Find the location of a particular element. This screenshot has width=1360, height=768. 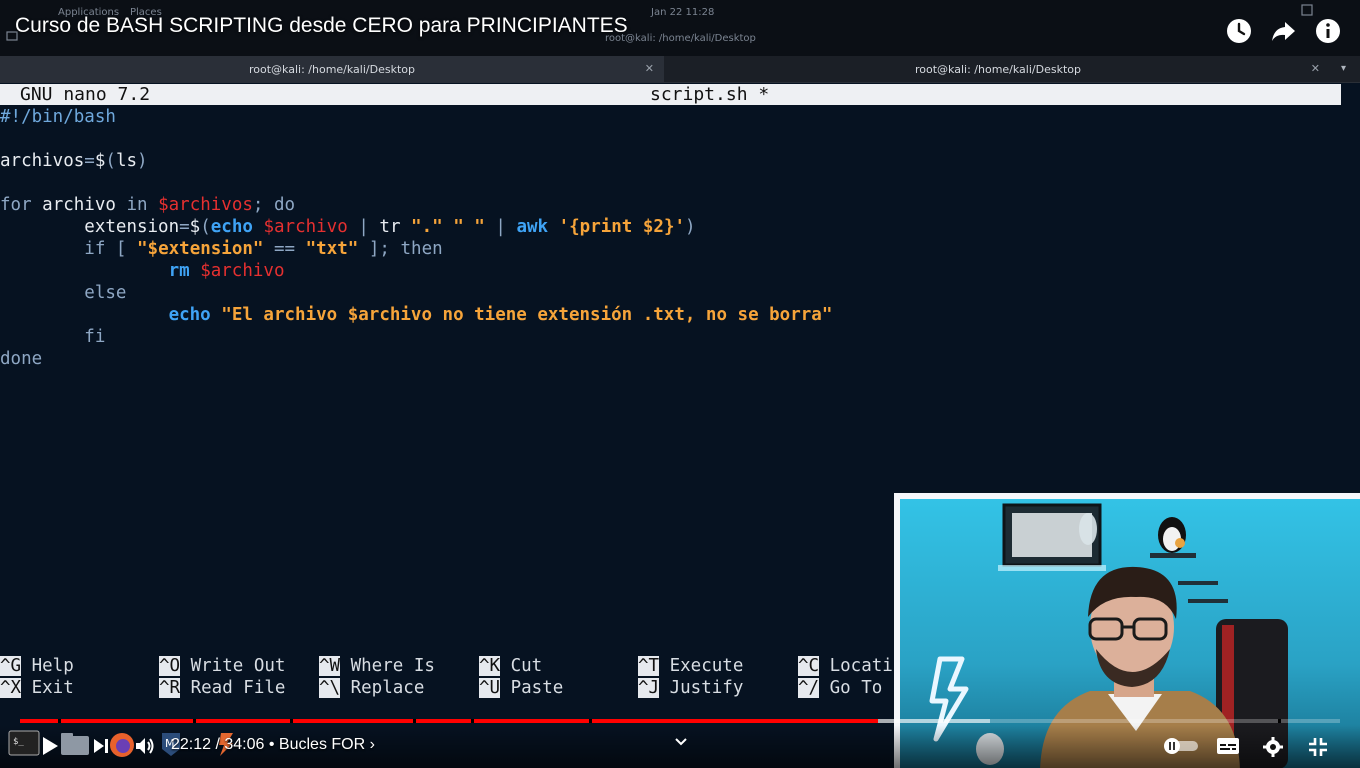

shortcut-read-file: ^R Read File is located at coordinates (222, 688).